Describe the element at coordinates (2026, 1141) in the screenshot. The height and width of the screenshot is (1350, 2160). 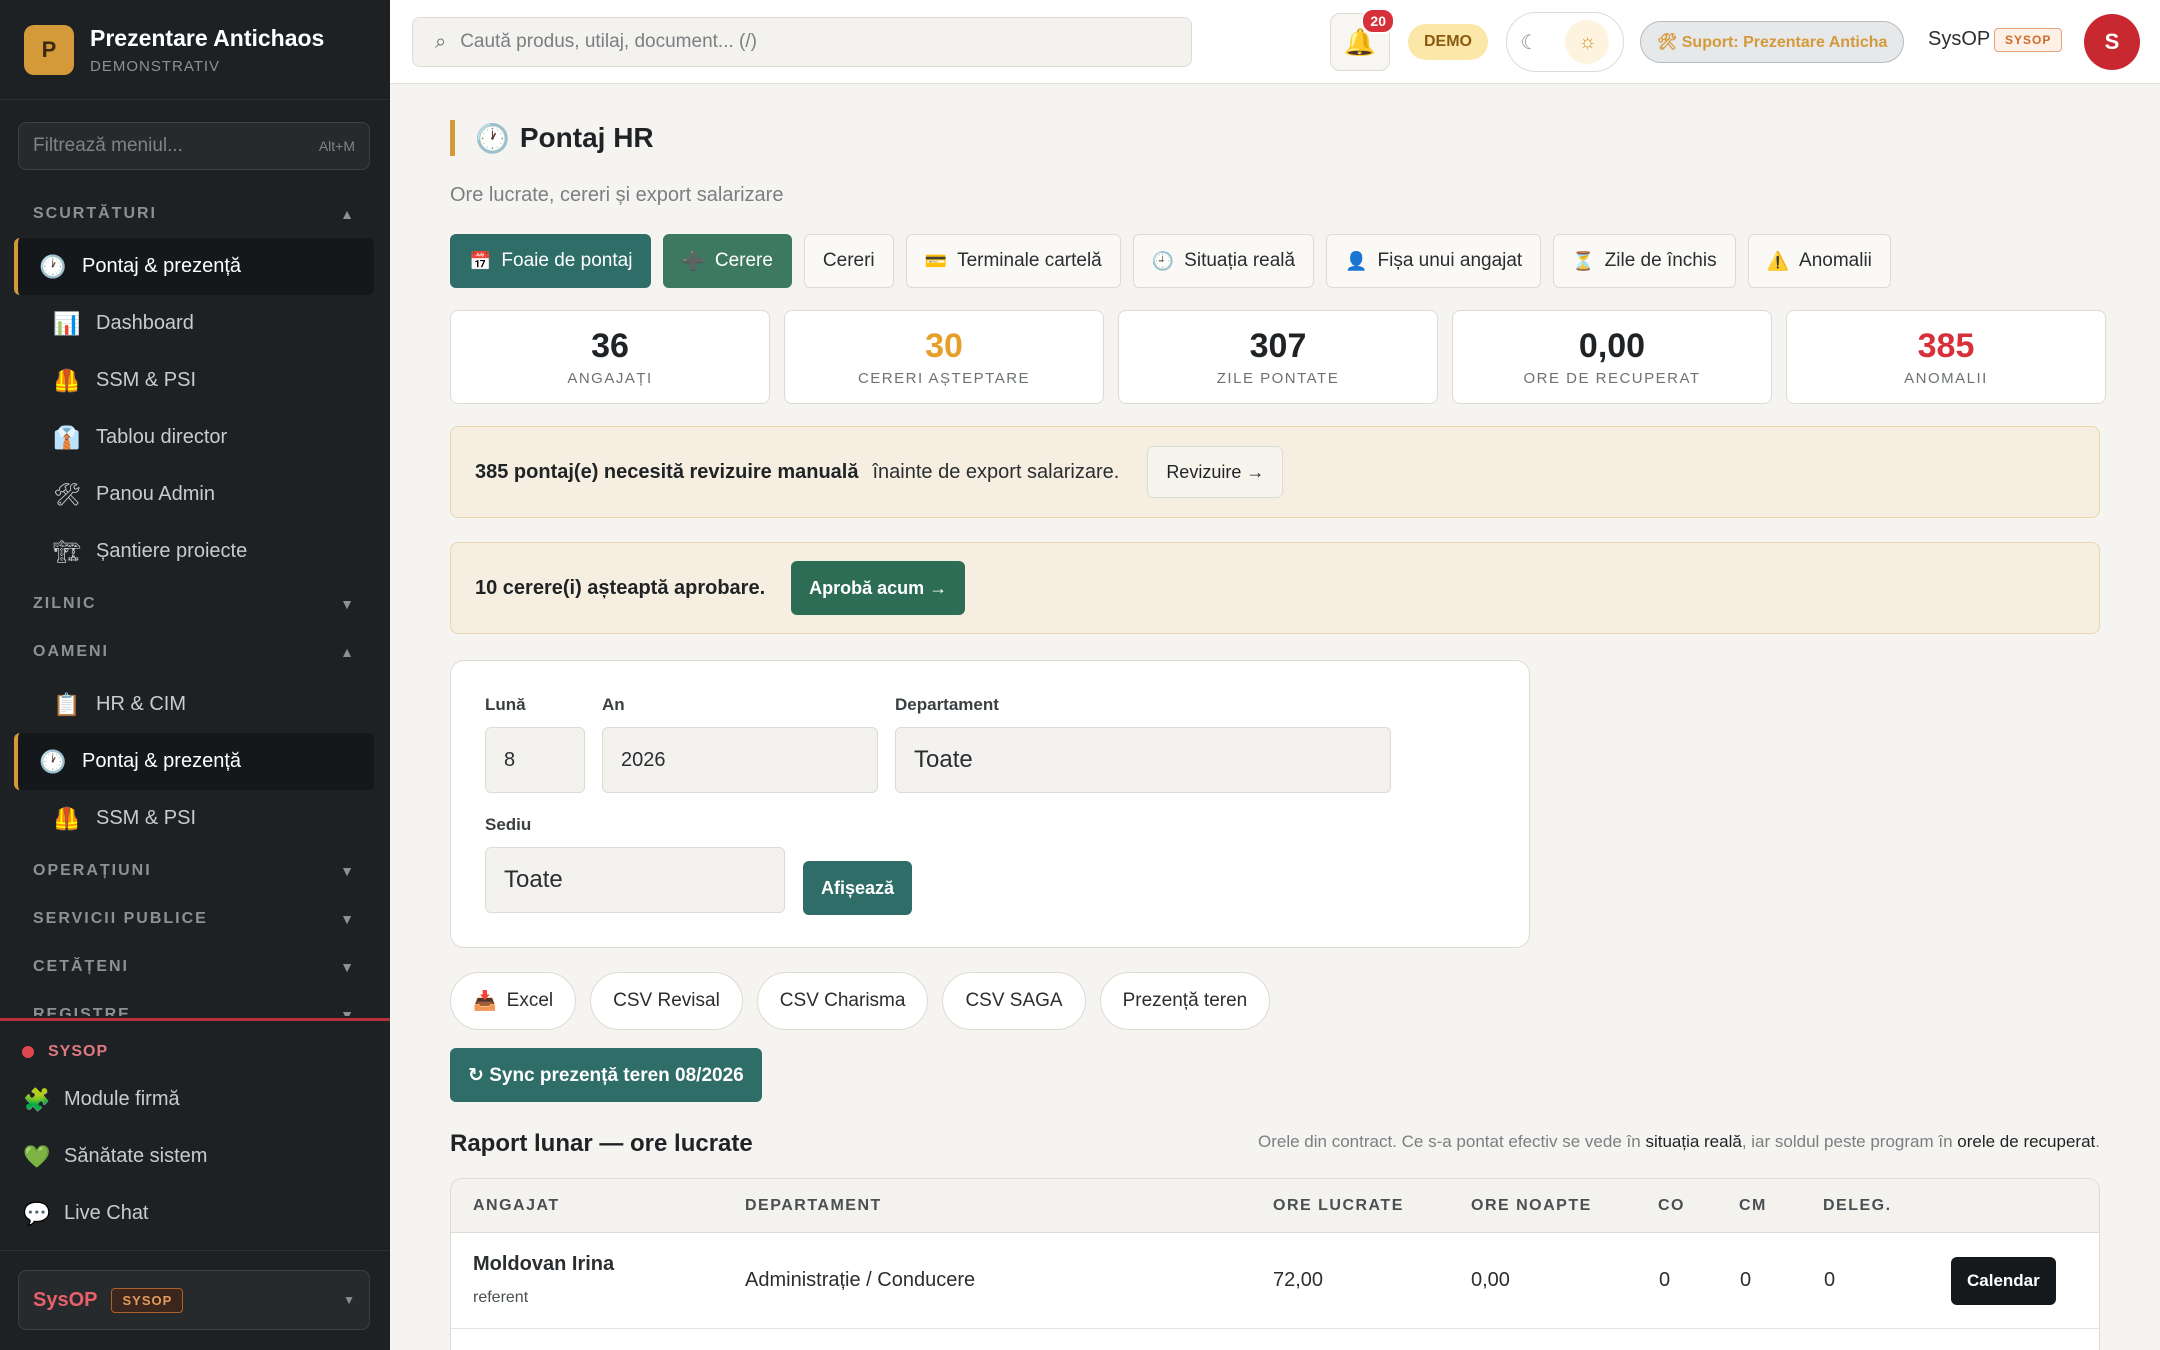
I see `link-ore-recuperat: orele de recuperat` at that location.